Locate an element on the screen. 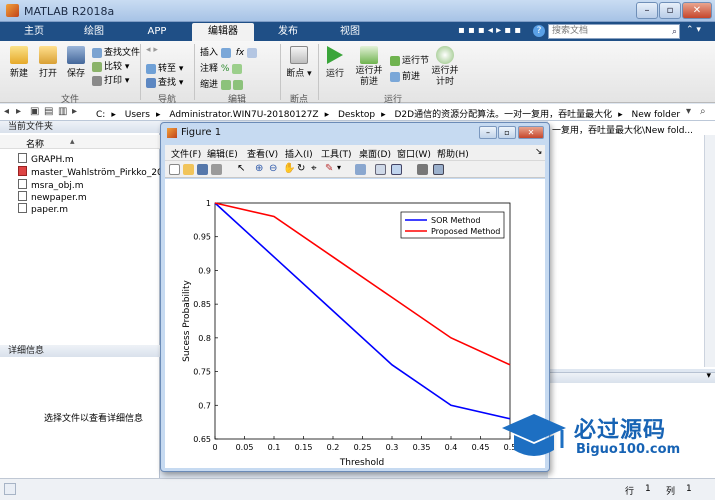  pointer-icon: ↖ is located at coordinates (241, 168).